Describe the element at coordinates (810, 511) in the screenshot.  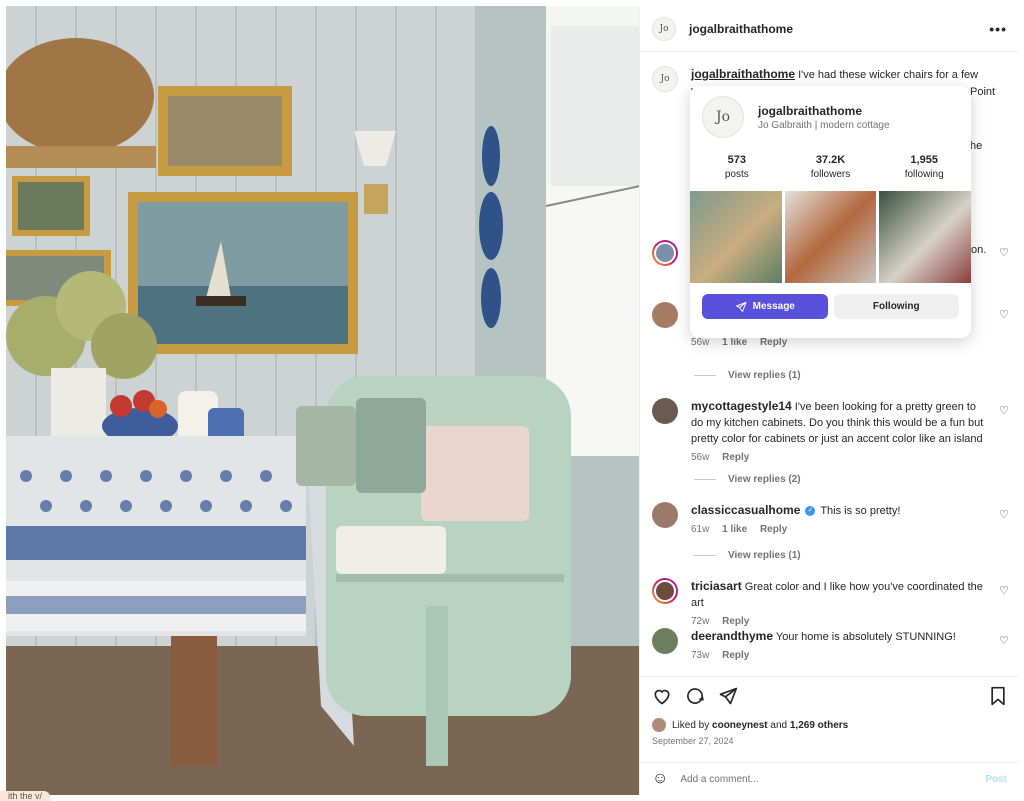
I see `verified-badge-icon: ✓` at that location.